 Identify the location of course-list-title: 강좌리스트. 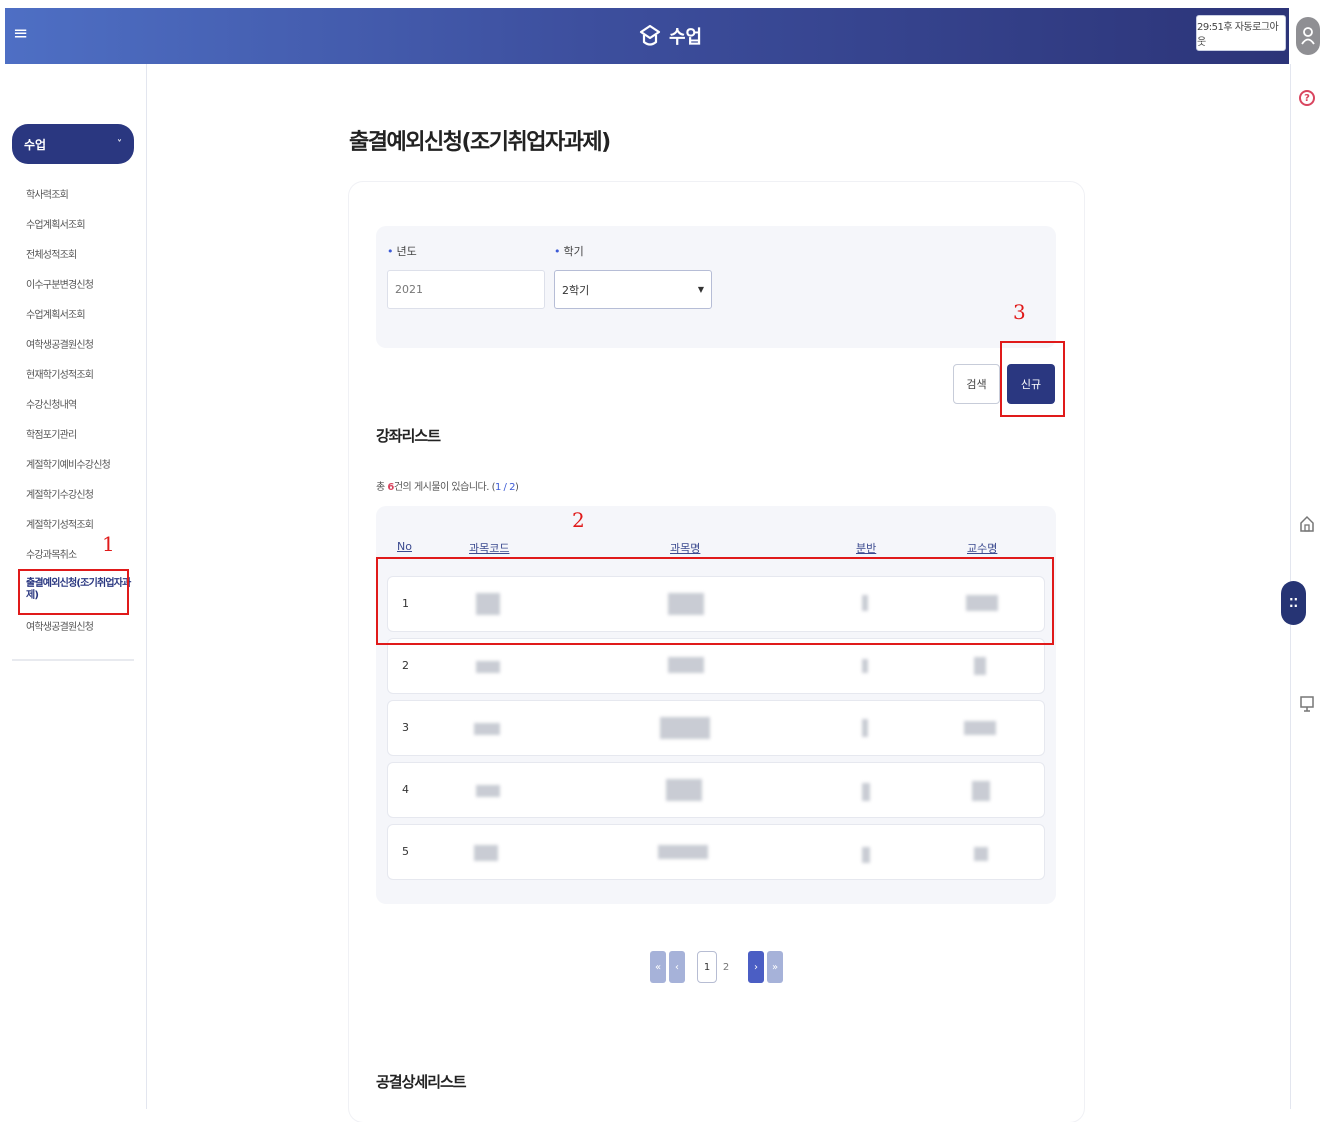
(408, 436).